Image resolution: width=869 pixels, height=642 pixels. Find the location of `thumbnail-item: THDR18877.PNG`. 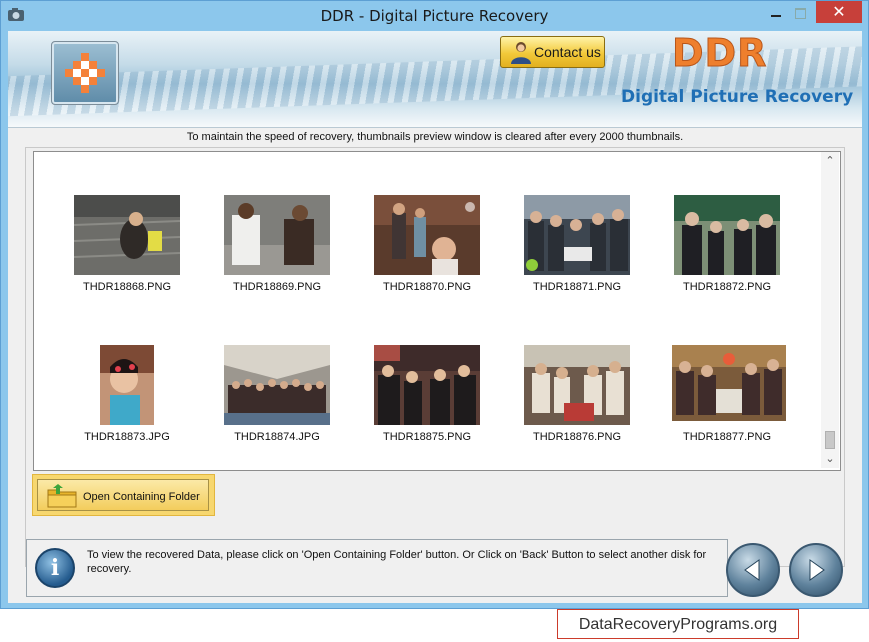

thumbnail-item: THDR18877.PNG is located at coordinates (729, 394).